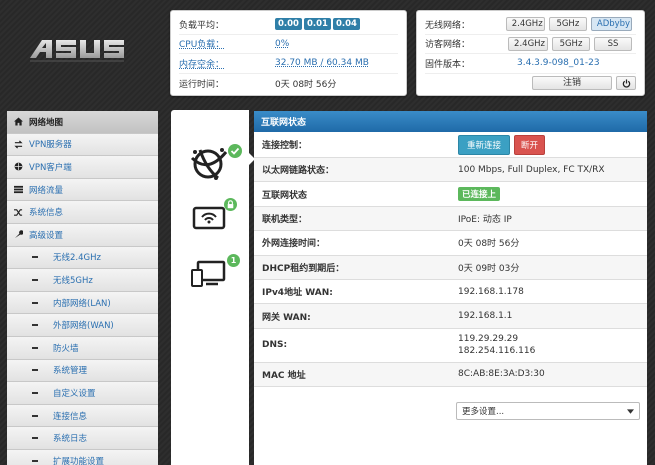 The image size is (655, 465). I want to click on info-value: 192.168.1.1, so click(485, 316).